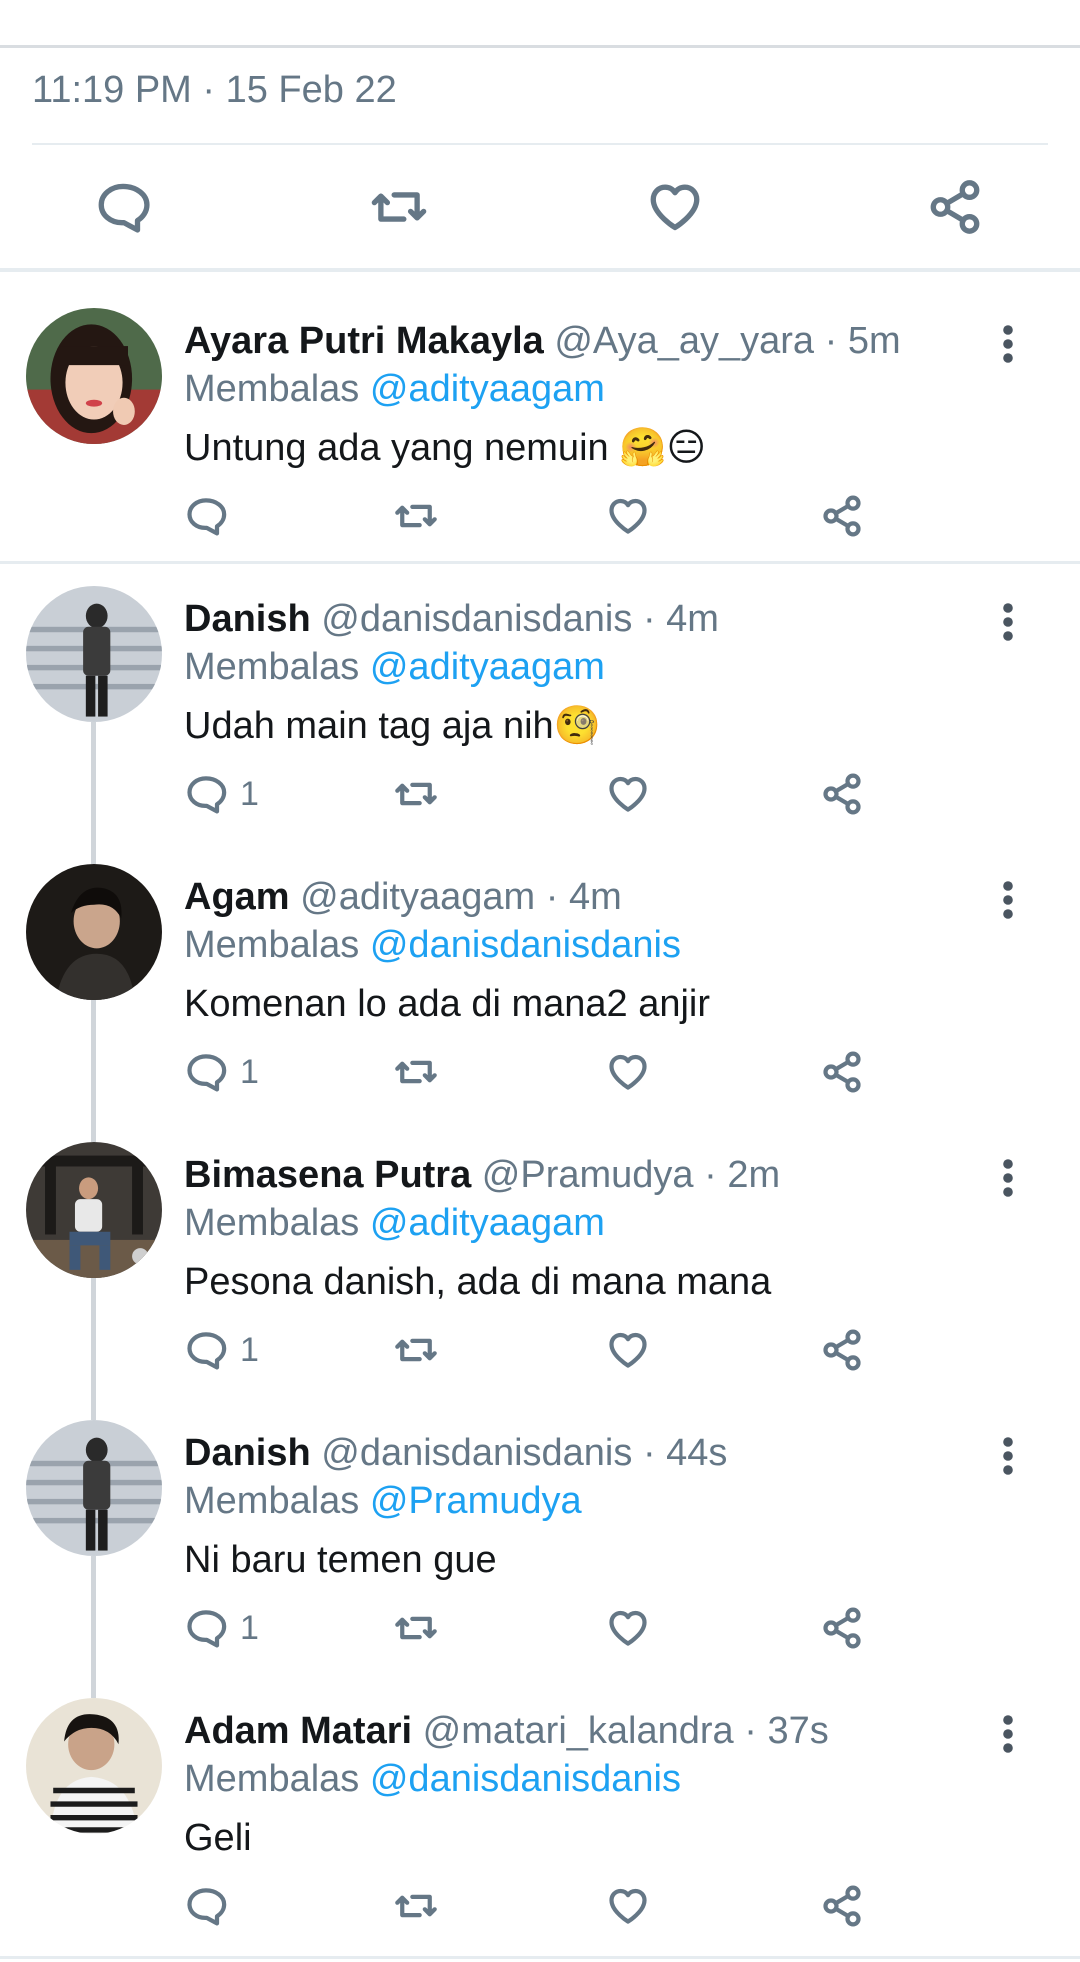 This screenshot has height=1962, width=1080. What do you see at coordinates (237, 897) in the screenshot?
I see `display-name: Agam` at bounding box center [237, 897].